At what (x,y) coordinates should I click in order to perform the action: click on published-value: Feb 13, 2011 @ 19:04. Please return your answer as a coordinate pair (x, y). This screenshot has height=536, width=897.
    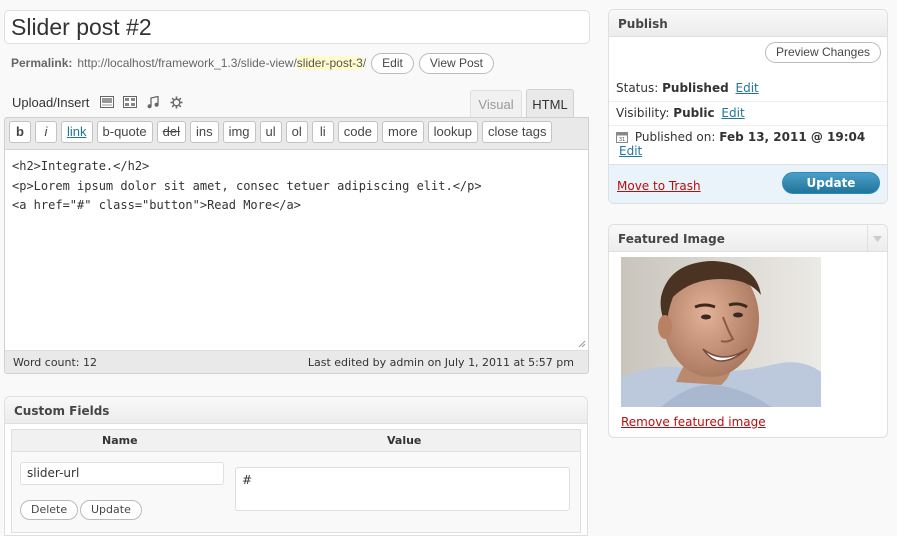
    Looking at the image, I should click on (792, 137).